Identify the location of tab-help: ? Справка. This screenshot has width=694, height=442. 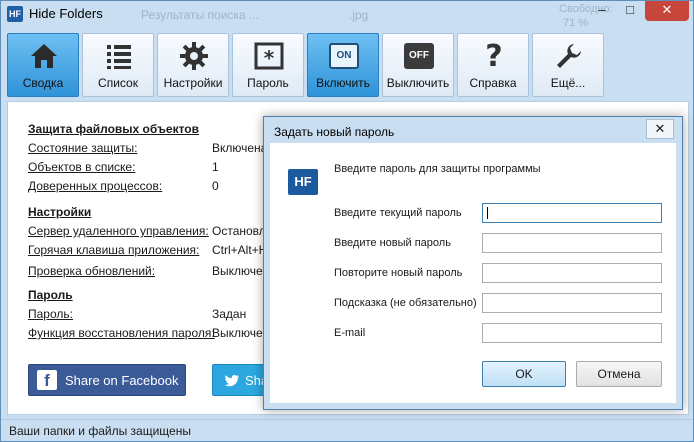
(493, 65).